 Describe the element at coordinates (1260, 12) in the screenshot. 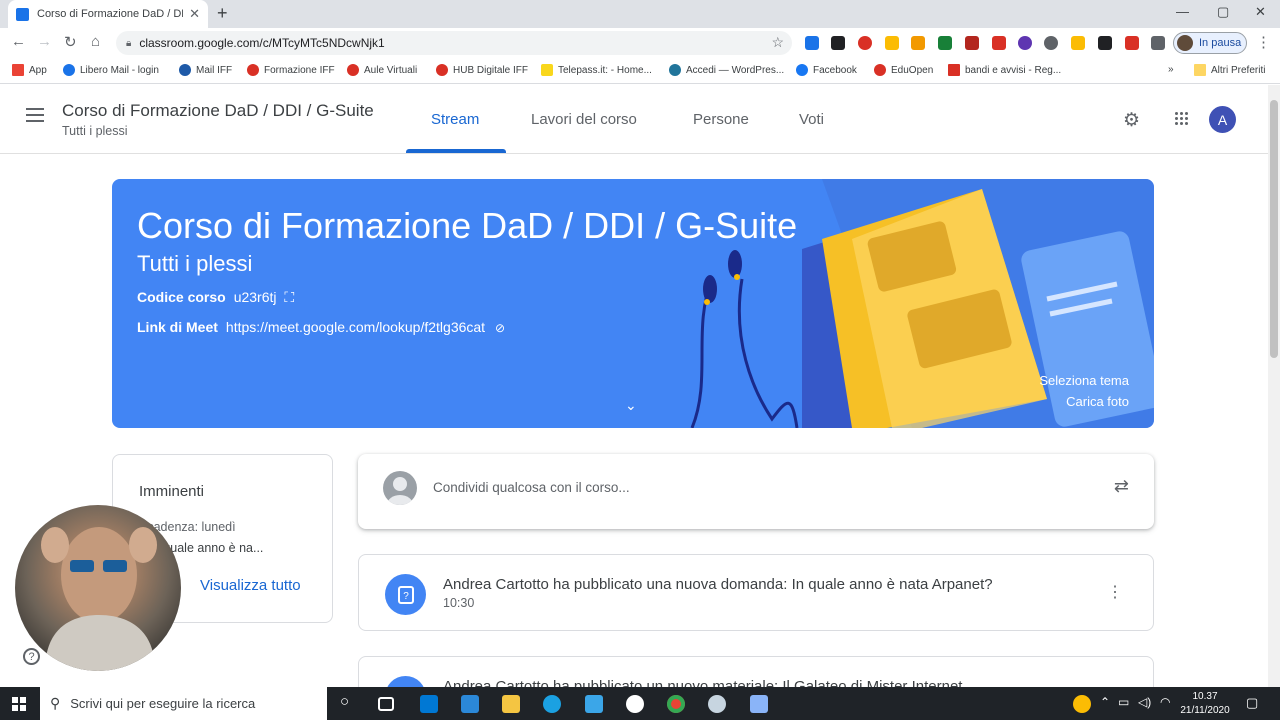

I see `close-window-icon: ✕` at that location.